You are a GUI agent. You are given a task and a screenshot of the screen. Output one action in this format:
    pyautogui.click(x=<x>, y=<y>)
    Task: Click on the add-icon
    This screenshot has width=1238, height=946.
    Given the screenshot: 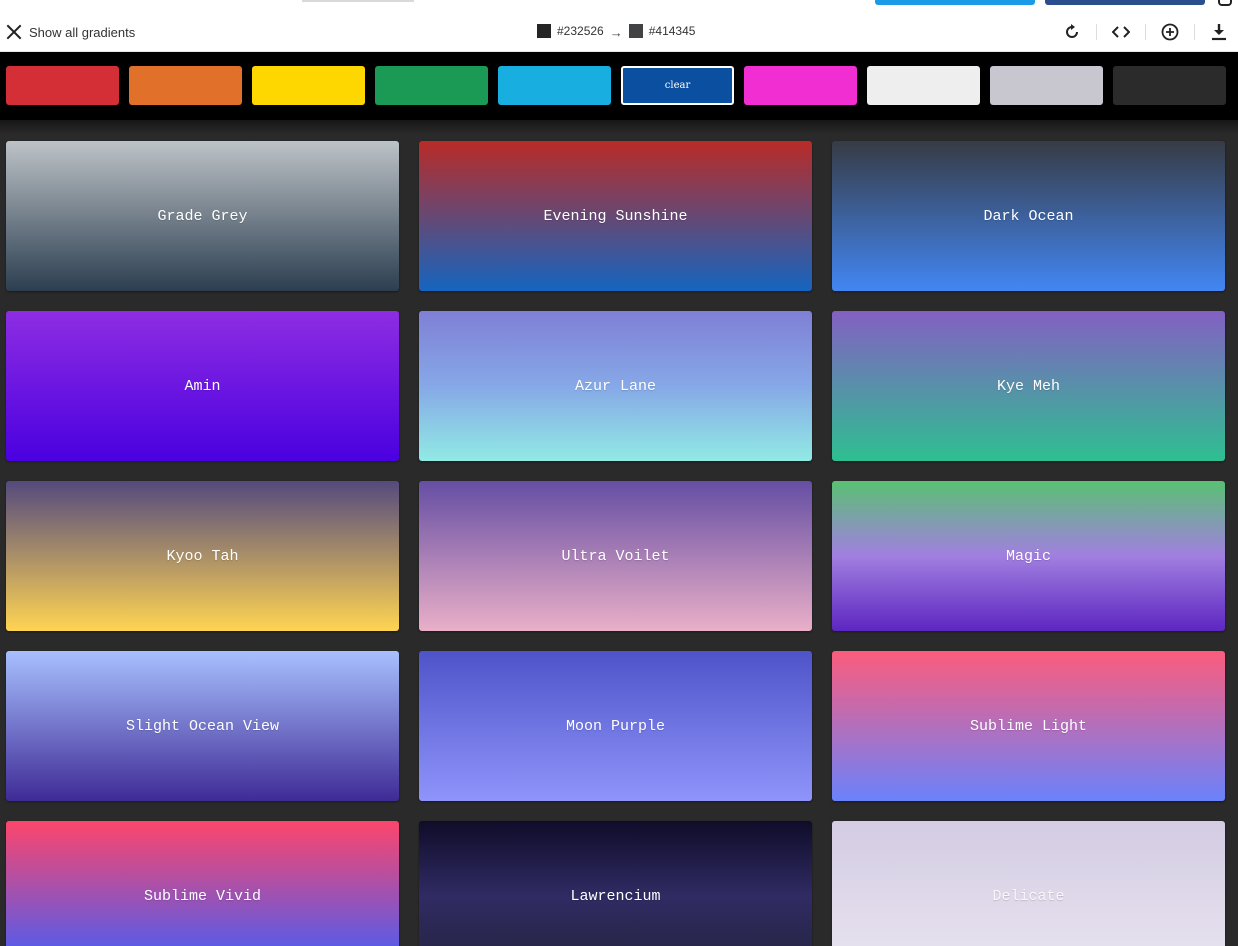 What is the action you would take?
    pyautogui.click(x=1170, y=32)
    